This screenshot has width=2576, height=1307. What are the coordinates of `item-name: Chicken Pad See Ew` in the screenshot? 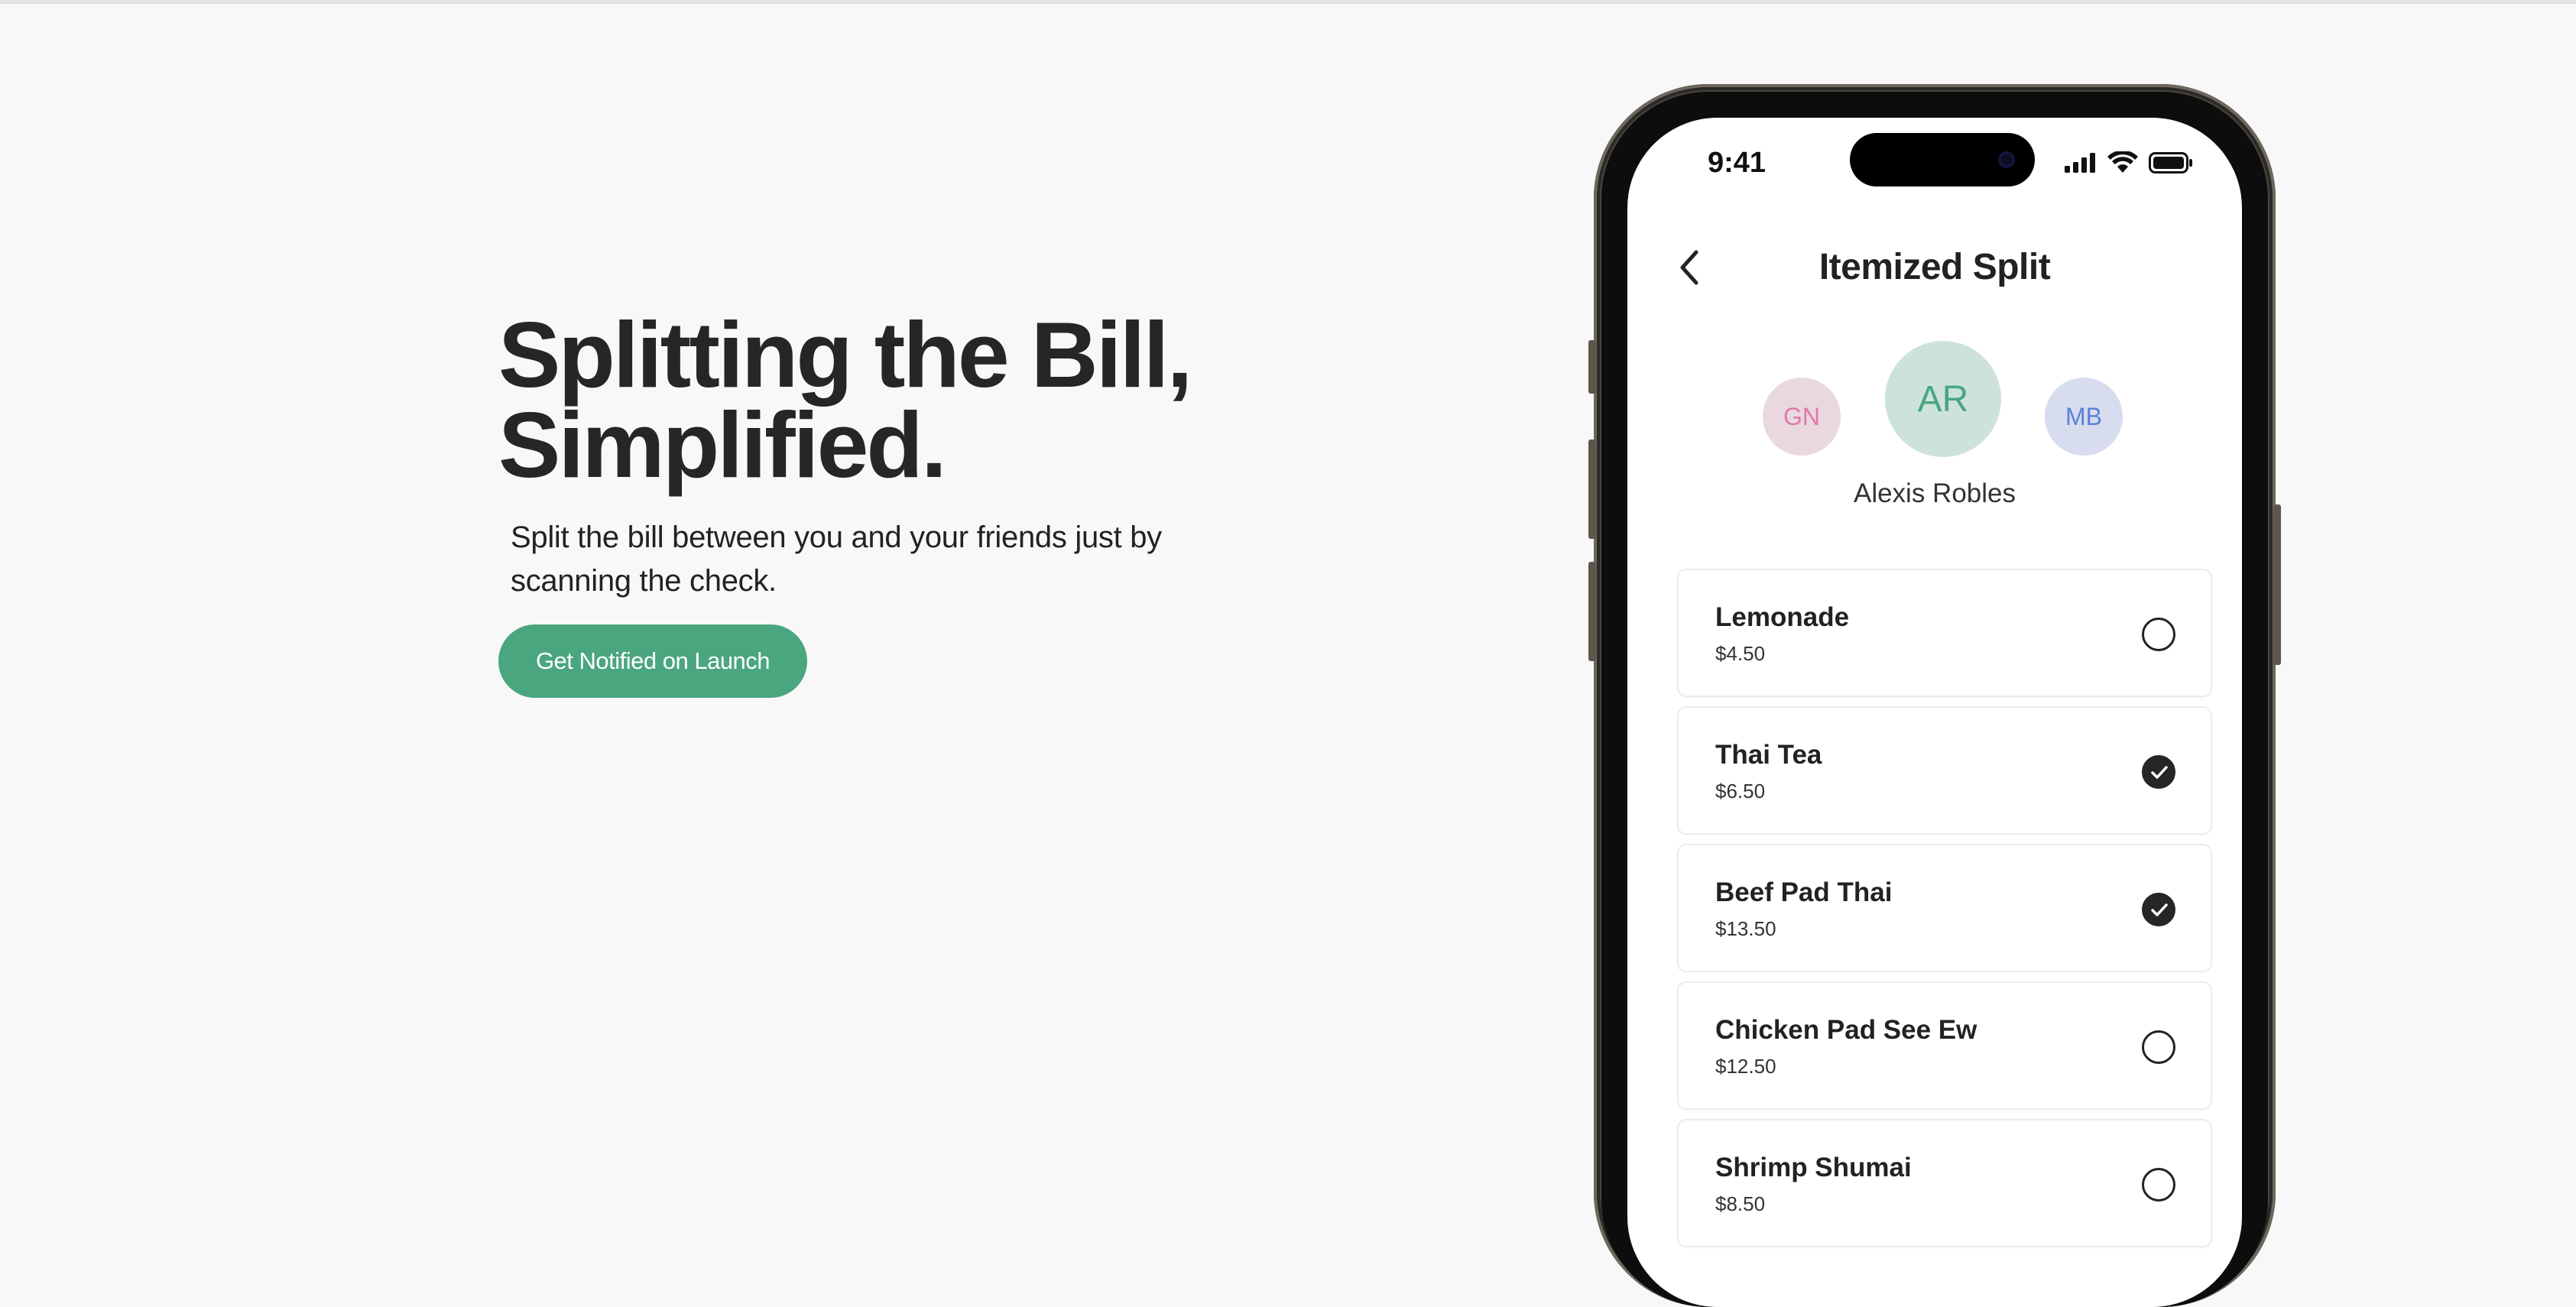 It's located at (1846, 1030).